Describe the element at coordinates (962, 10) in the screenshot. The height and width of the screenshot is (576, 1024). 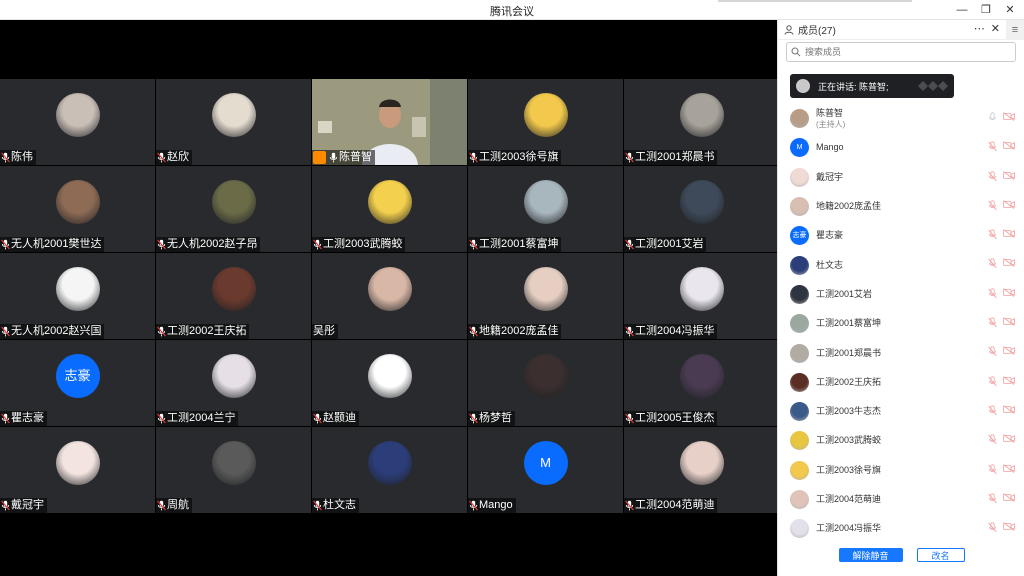
I see `minimize-button: —` at that location.